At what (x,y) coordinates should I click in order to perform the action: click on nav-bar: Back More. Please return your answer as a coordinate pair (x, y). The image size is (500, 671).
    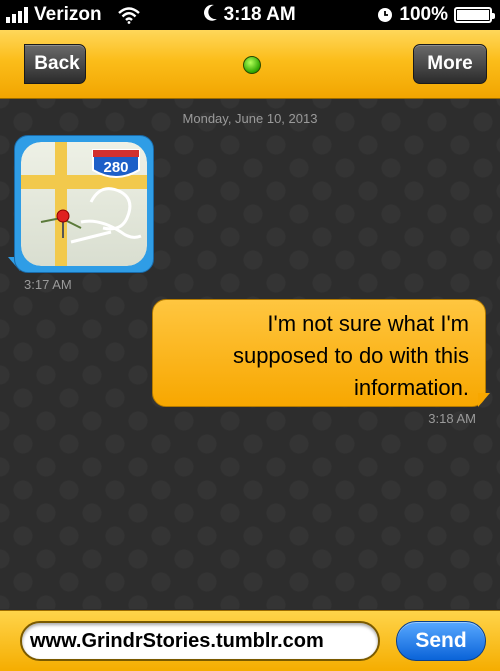
    Looking at the image, I should click on (250, 64).